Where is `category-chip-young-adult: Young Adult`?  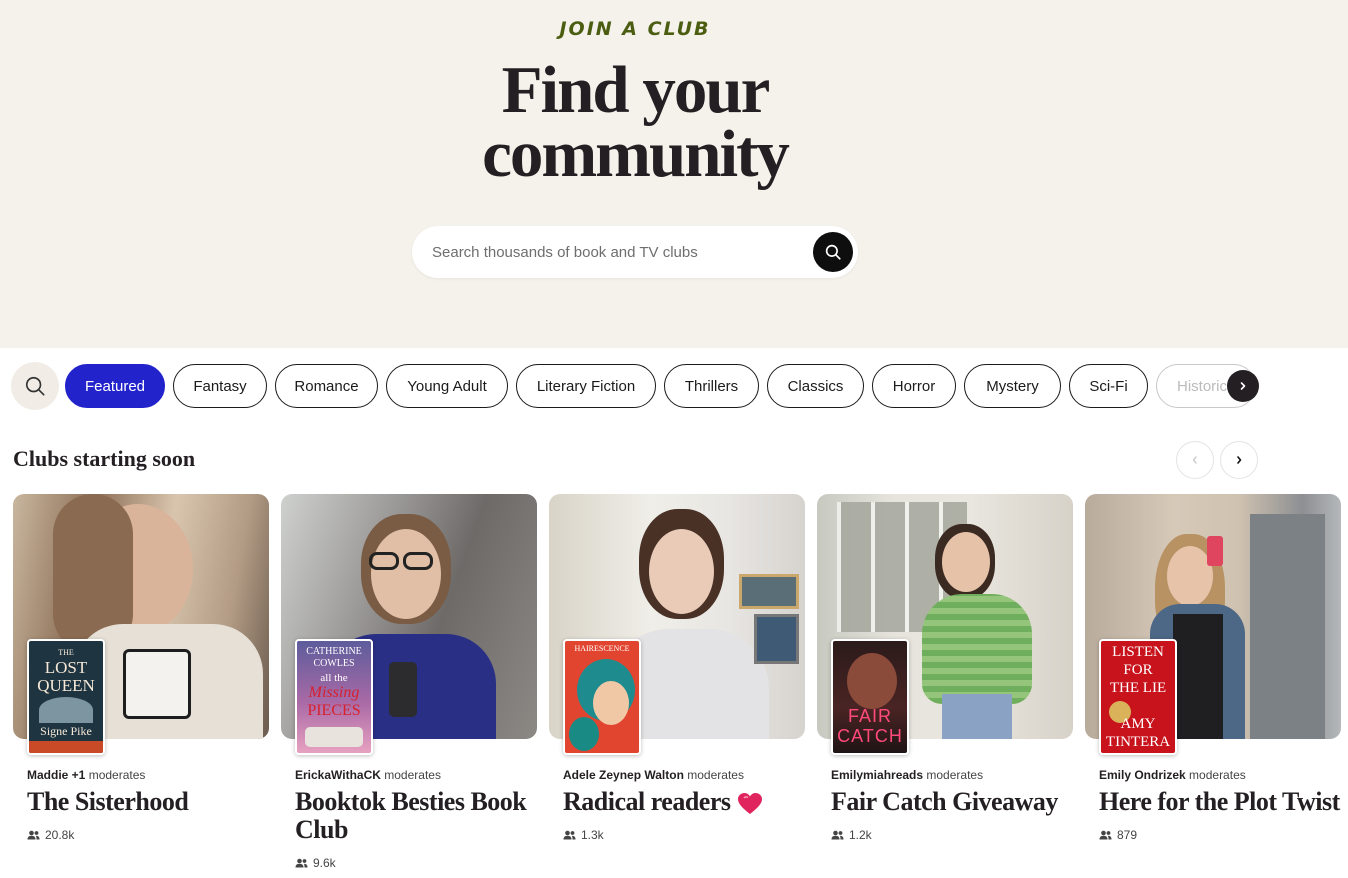 category-chip-young-adult: Young Adult is located at coordinates (447, 386).